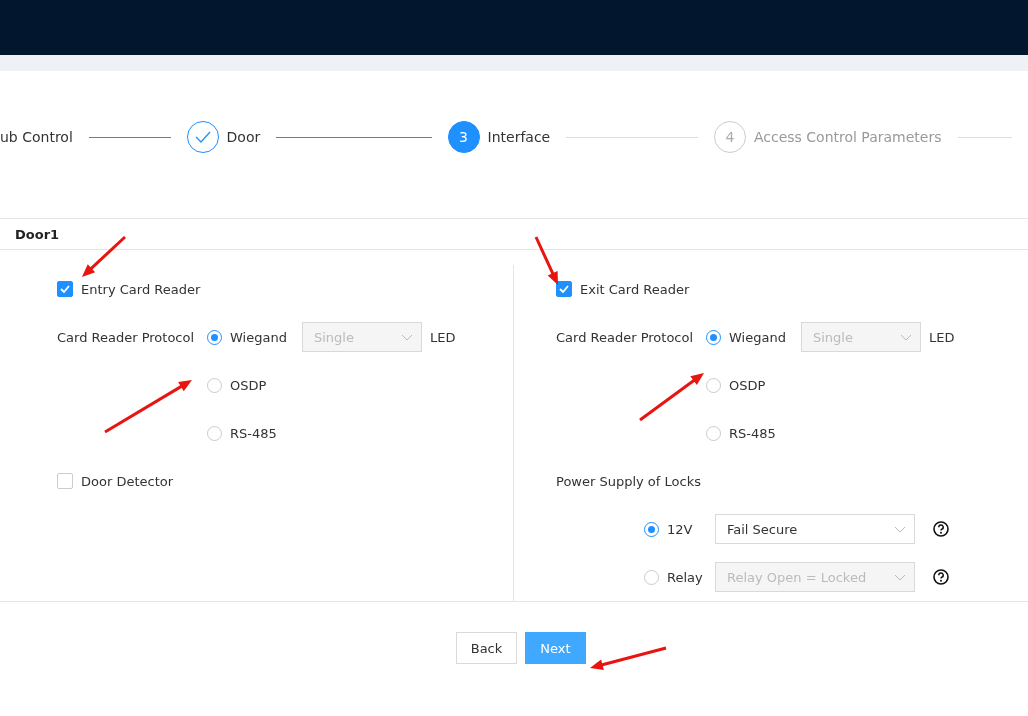 The height and width of the screenshot is (716, 1028). Describe the element at coordinates (635, 289) in the screenshot. I see `checkbox-label: Exit Card Reader` at that location.